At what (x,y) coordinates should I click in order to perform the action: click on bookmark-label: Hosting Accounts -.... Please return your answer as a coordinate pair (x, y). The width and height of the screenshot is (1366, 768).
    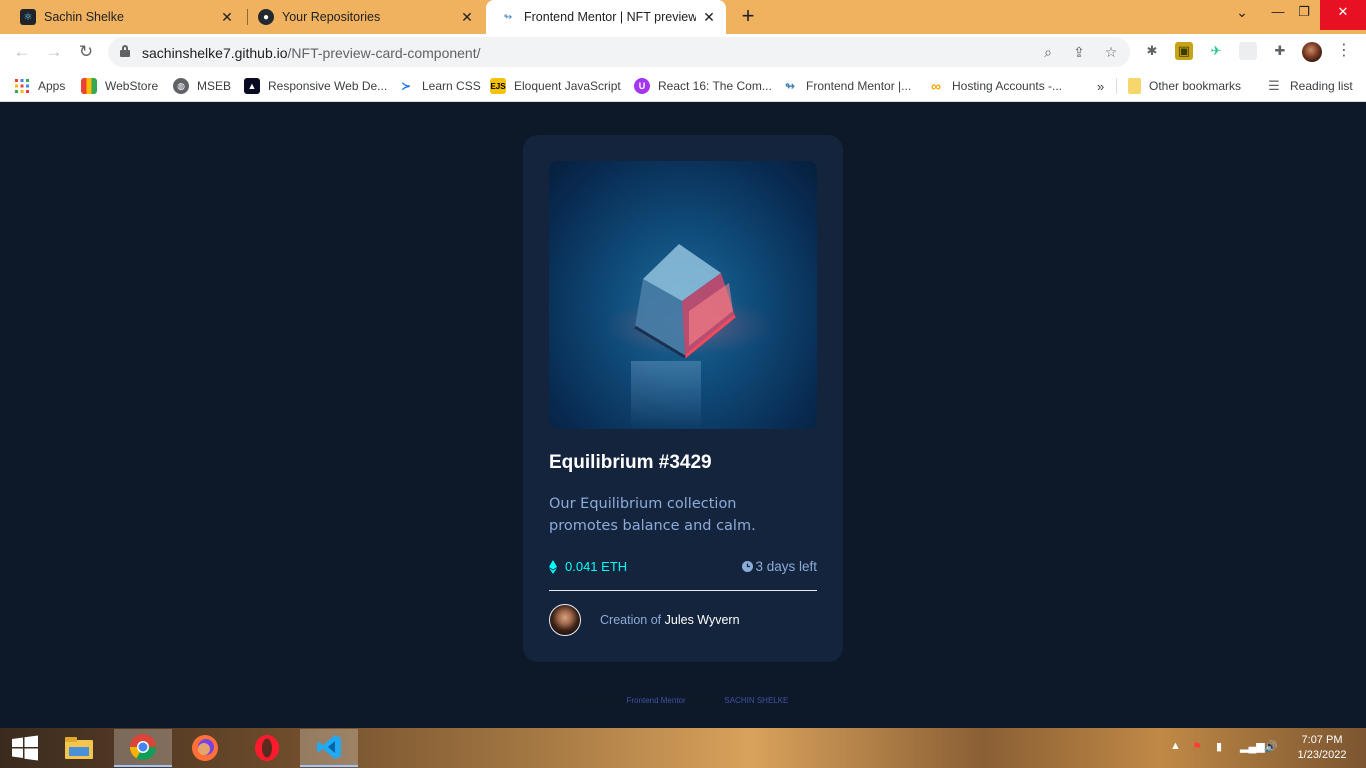
    Looking at the image, I should click on (1007, 86).